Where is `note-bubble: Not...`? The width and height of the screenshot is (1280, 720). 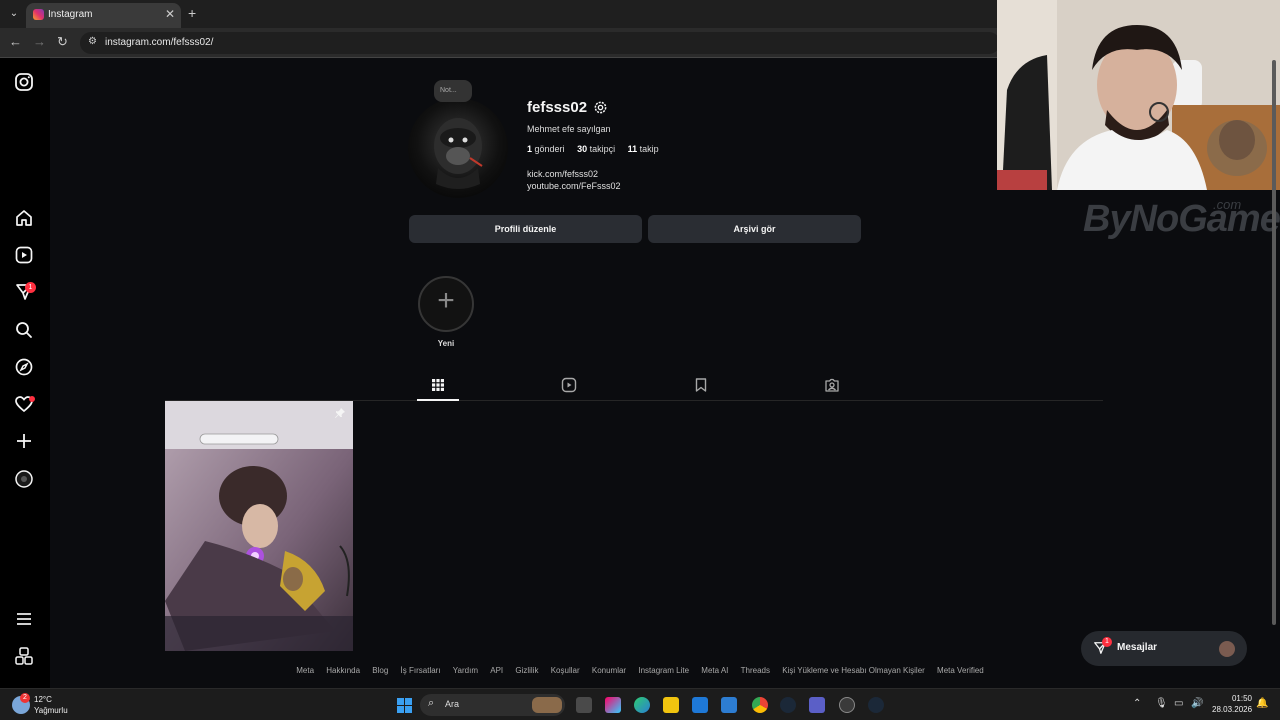 note-bubble: Not... is located at coordinates (453, 91).